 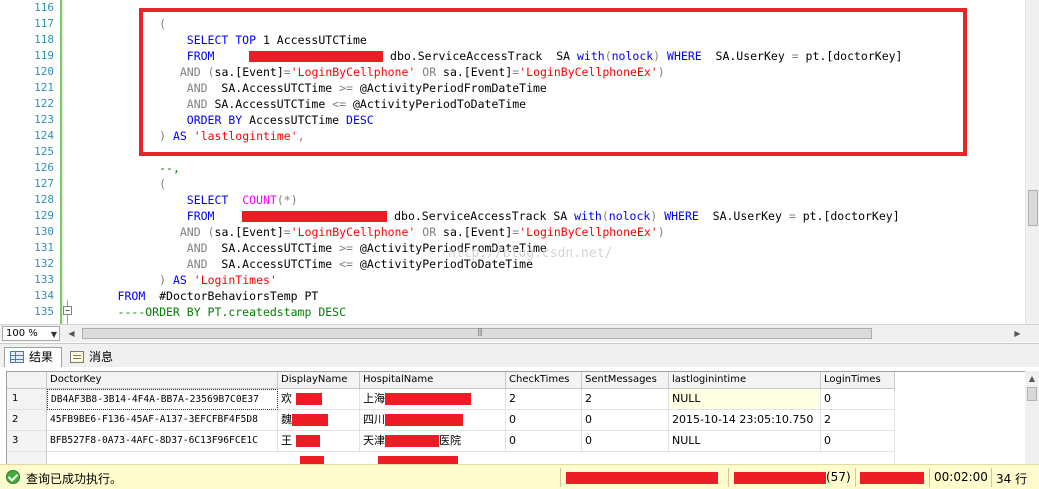 I want to click on editor-horizontal-scroll-thumb, so click(x=477, y=333).